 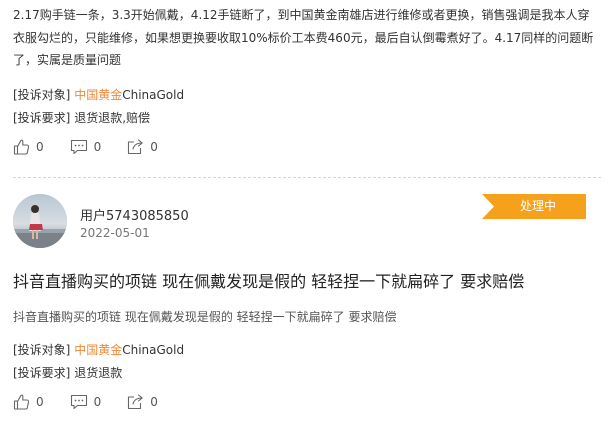 I want to click on username: 用户5743085850, so click(x=134, y=214).